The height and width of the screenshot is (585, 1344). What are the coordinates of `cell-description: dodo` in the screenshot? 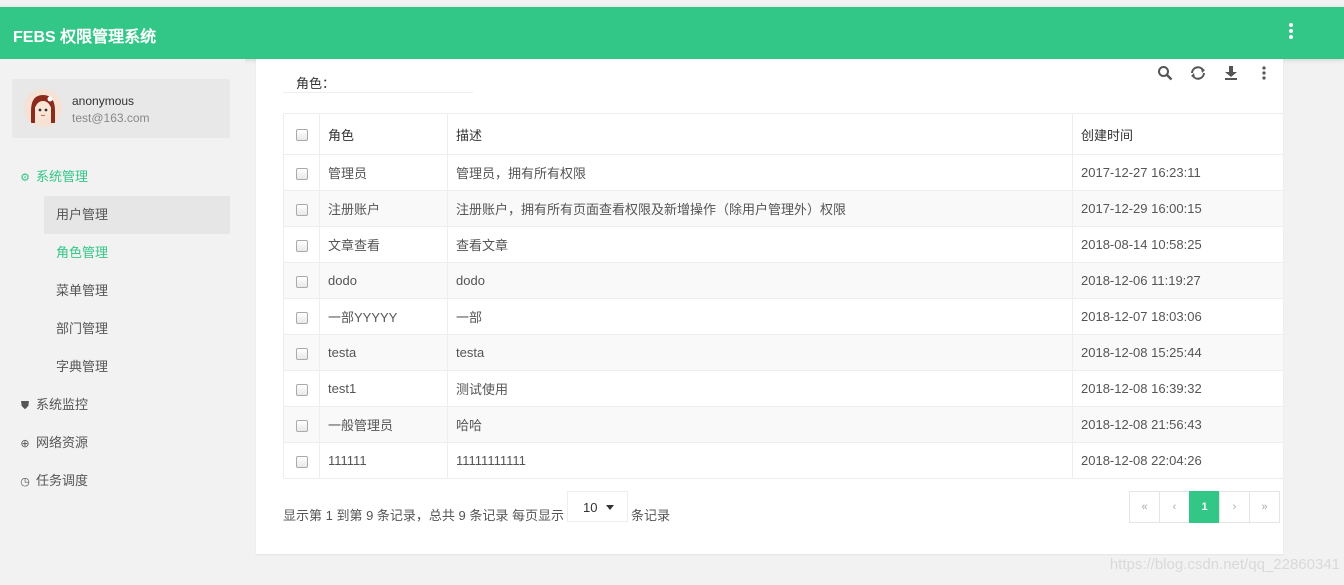 It's located at (760, 280).